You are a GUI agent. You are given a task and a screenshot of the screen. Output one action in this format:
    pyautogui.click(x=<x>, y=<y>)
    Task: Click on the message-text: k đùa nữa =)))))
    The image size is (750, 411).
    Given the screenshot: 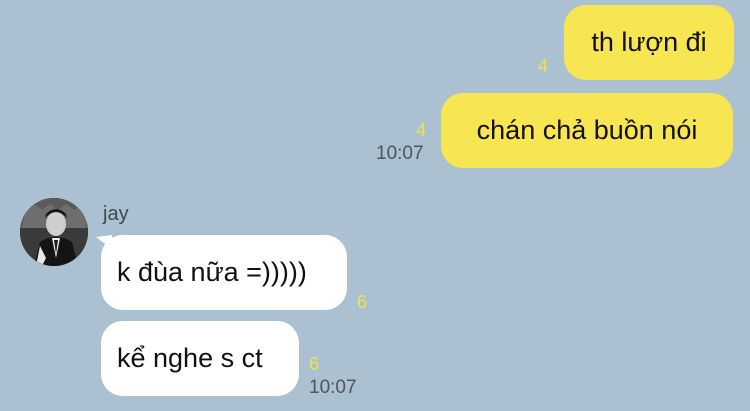 What is the action you would take?
    pyautogui.click(x=212, y=272)
    